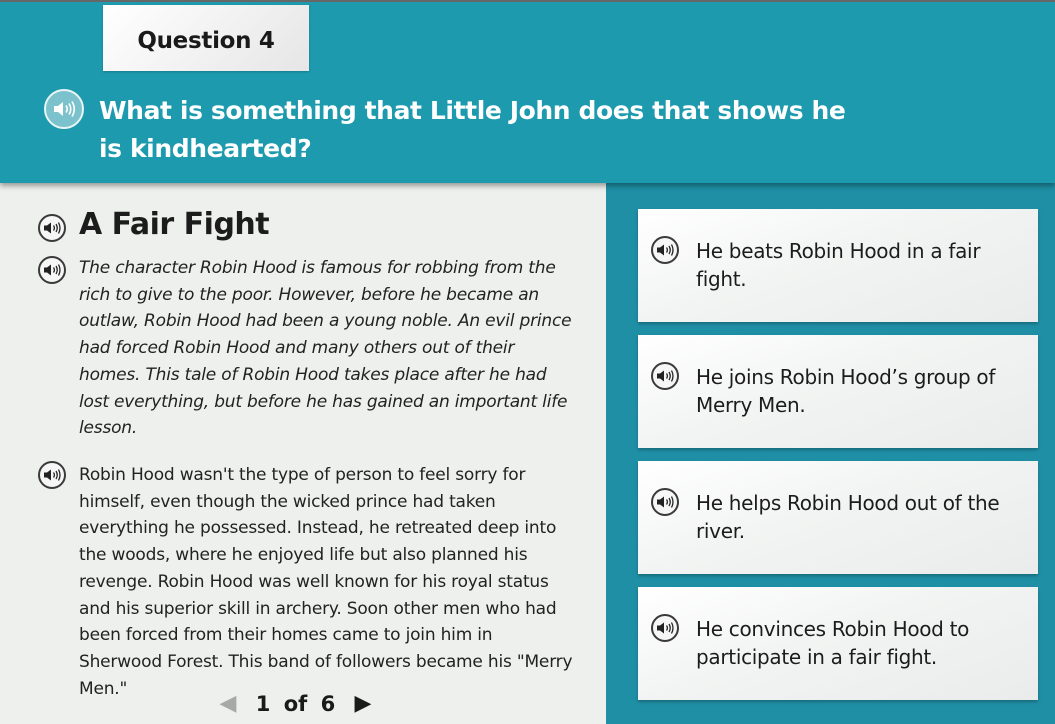 The image size is (1055, 724). Describe the element at coordinates (665, 502) in the screenshot. I see `option-c-speaker-icon` at that location.